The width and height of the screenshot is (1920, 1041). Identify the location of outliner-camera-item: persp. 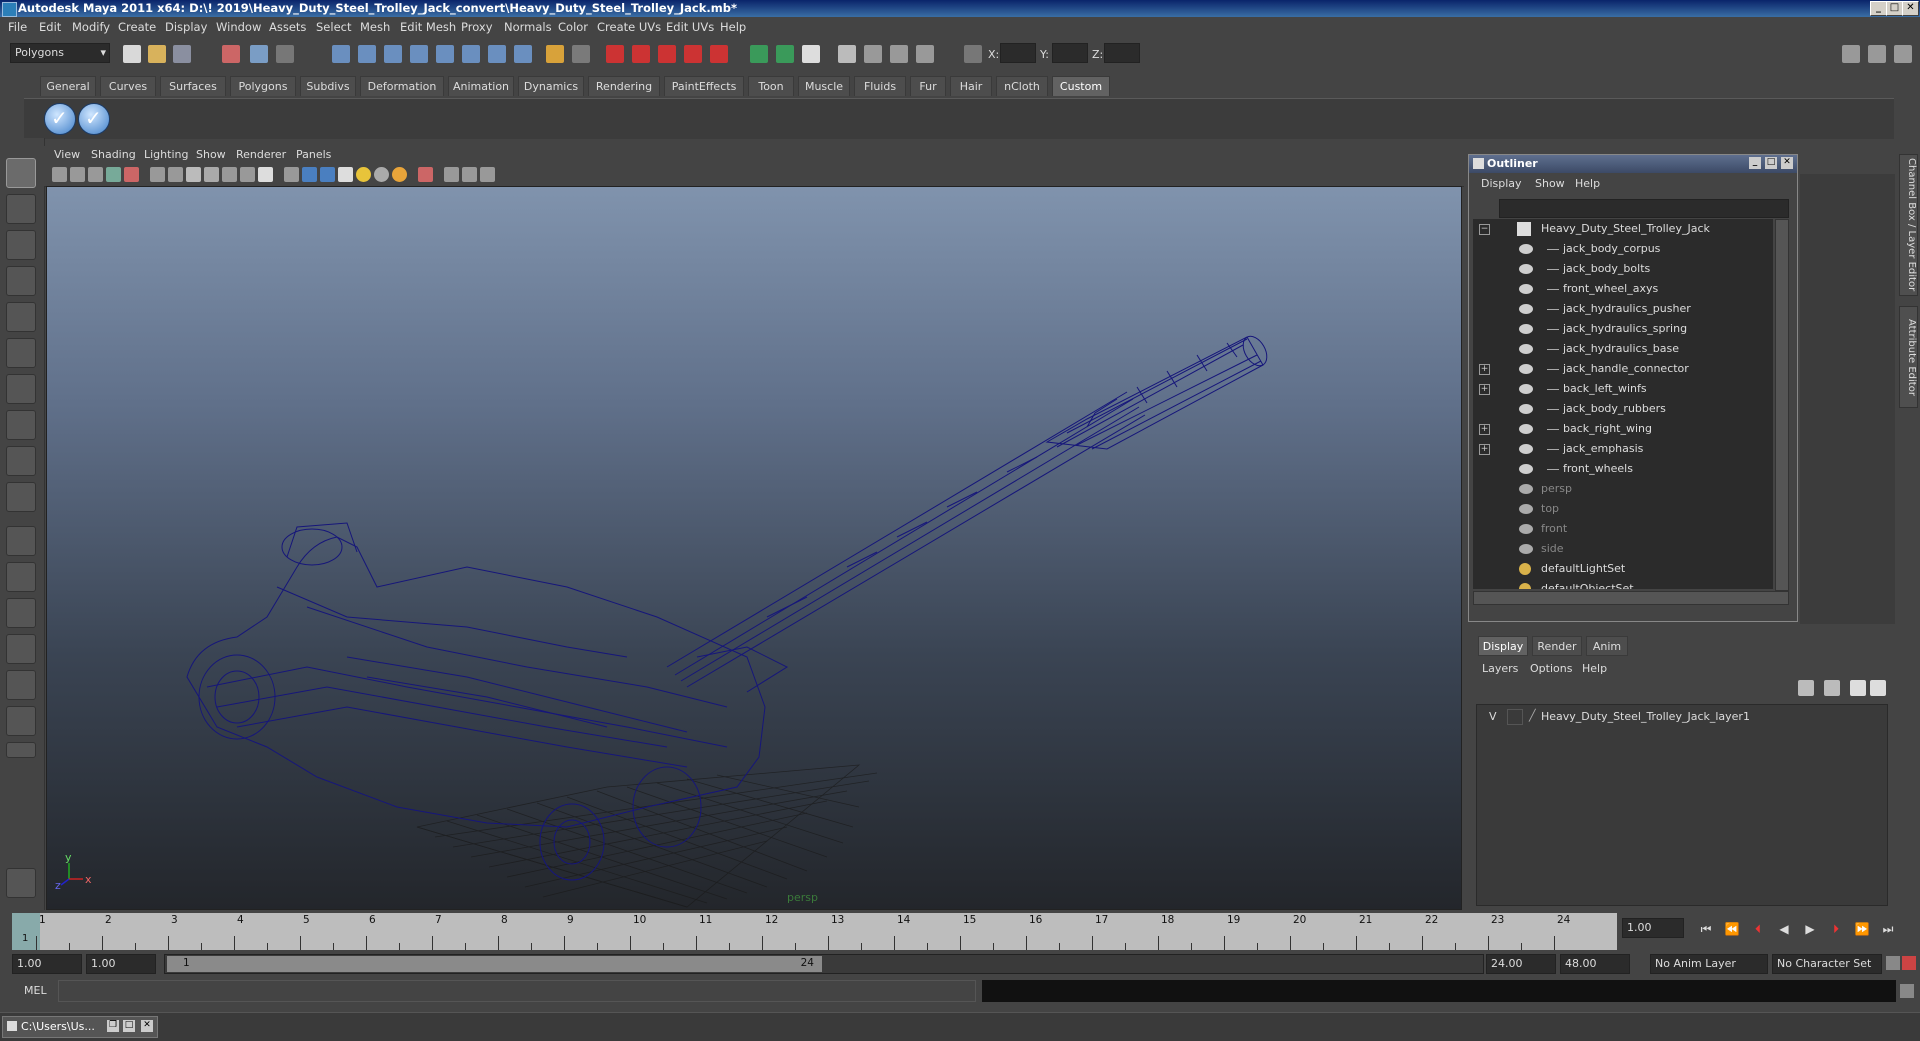
(1623, 489).